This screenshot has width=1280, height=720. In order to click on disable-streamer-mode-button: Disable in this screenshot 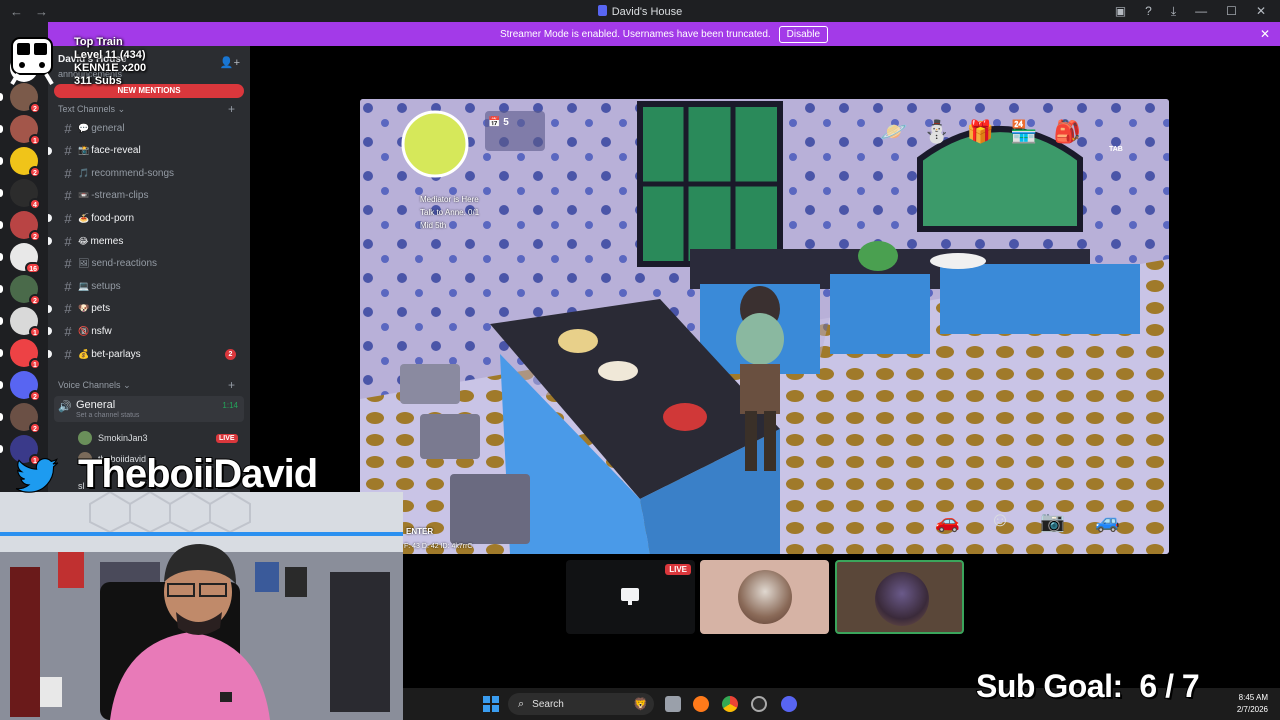, I will do `click(803, 34)`.